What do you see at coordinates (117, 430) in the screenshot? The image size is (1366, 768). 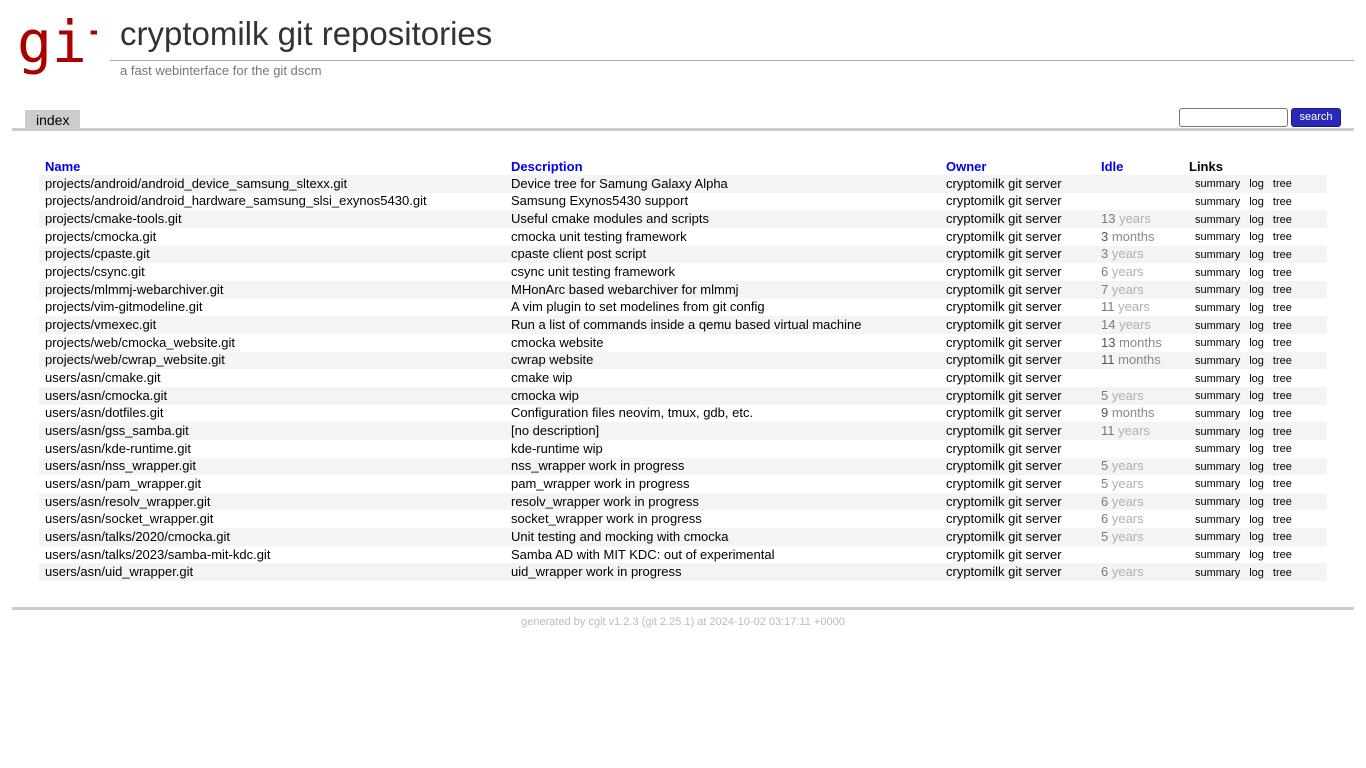 I see `repo-name-link: users/asn/gss_samba.git` at bounding box center [117, 430].